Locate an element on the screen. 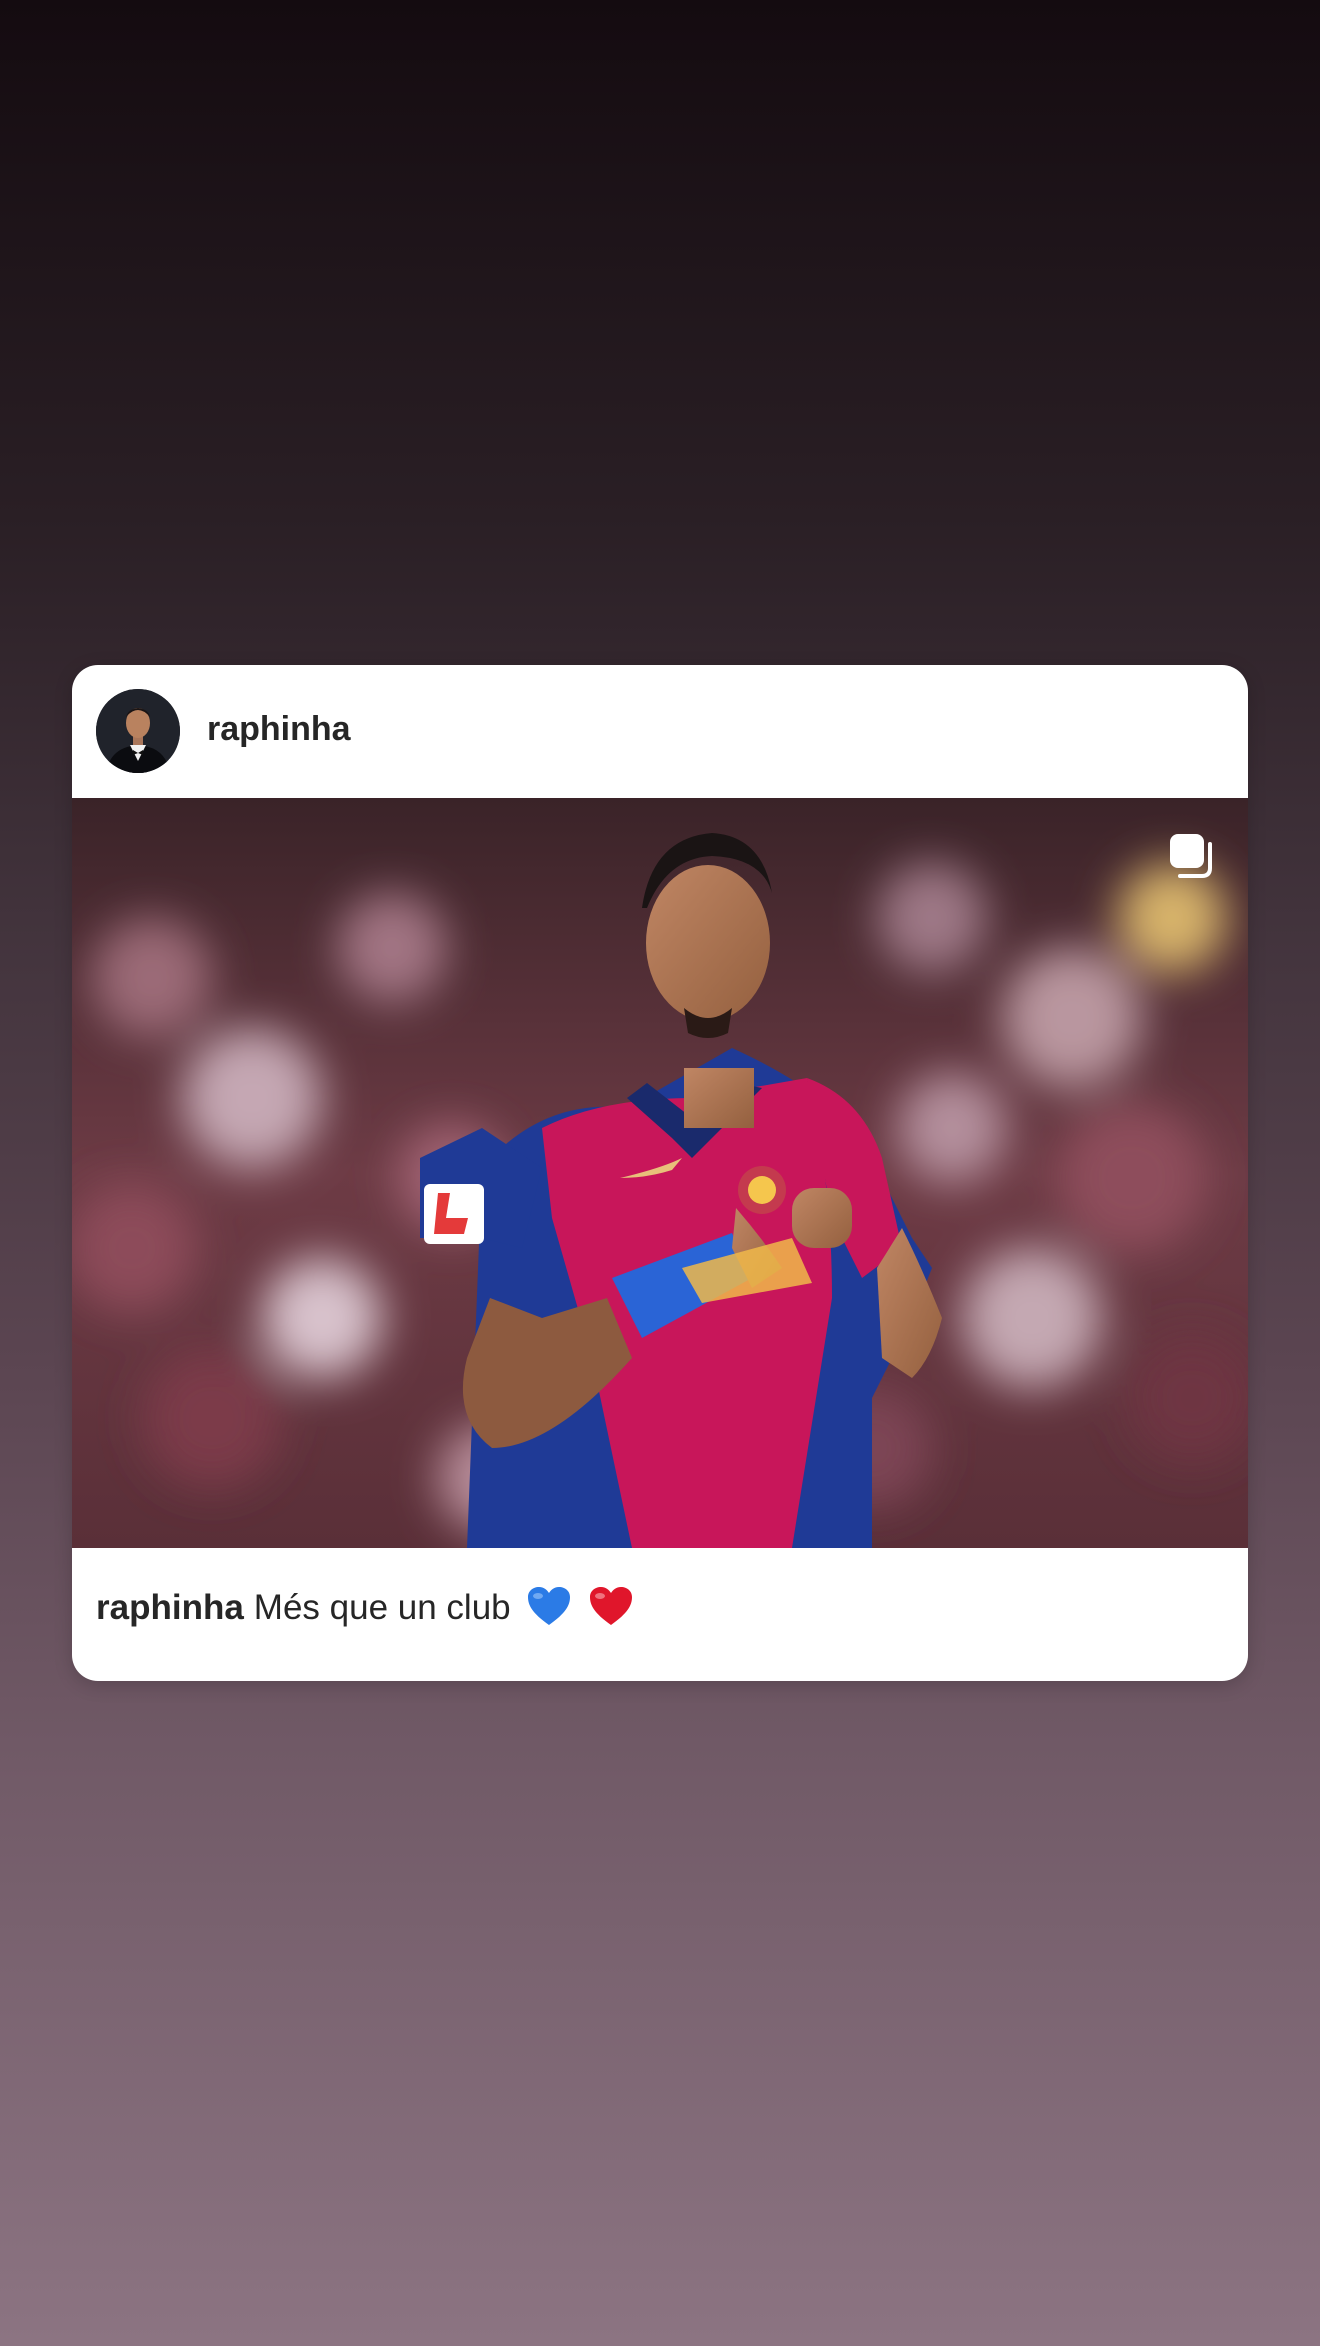  caption-username: raphinha is located at coordinates (170, 1607).